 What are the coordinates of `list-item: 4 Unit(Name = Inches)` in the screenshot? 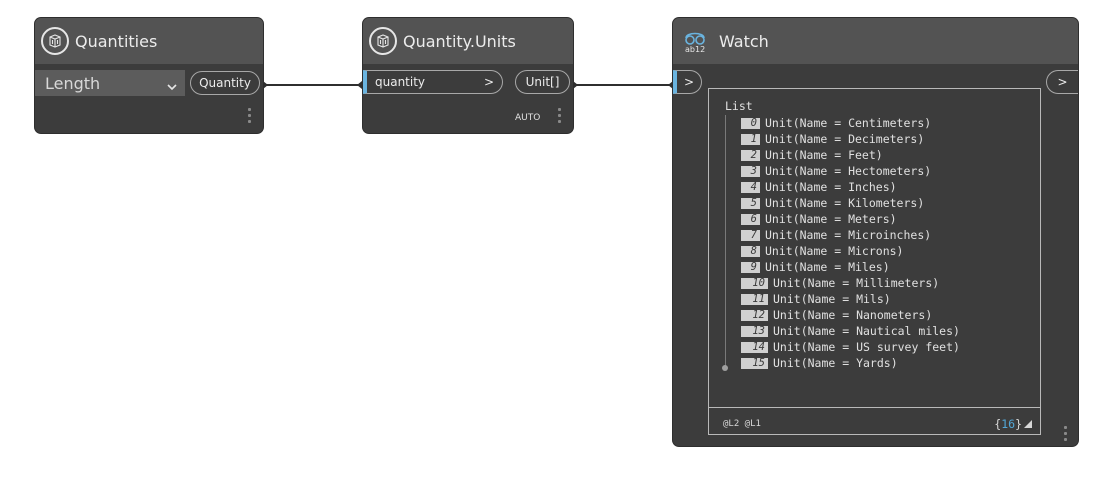 It's located at (850, 187).